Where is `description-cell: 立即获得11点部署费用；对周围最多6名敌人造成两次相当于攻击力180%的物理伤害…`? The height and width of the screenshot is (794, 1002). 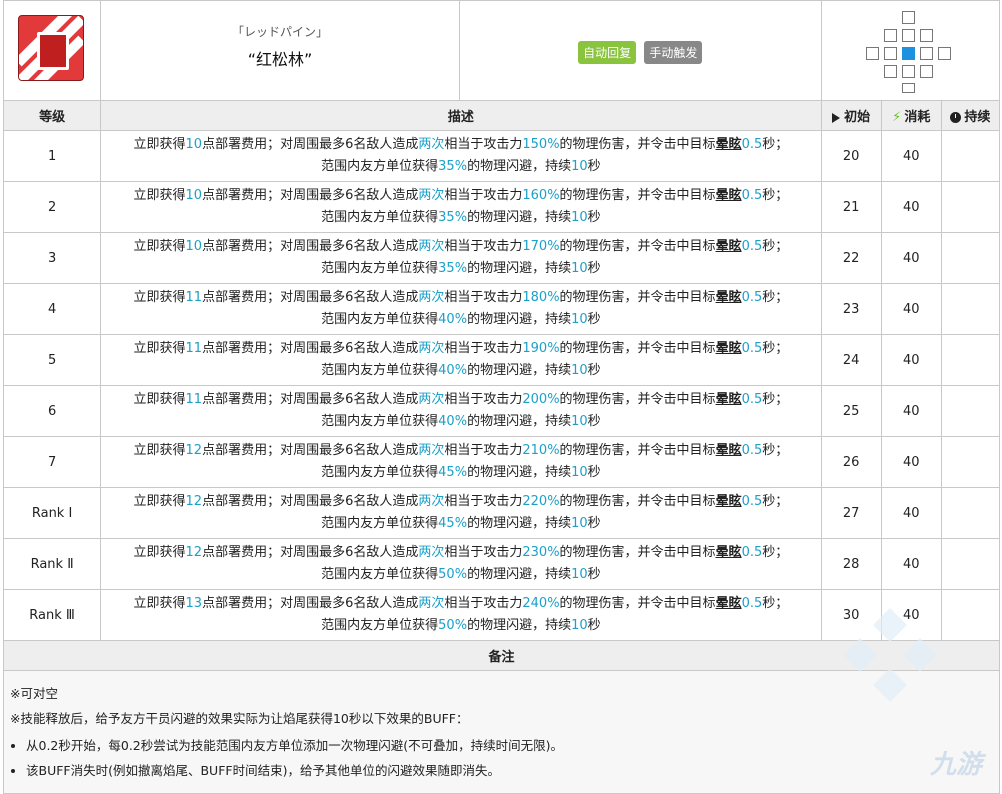 description-cell: 立即获得11点部署费用；对周围最多6名敌人造成两次相当于攻击力180%的物理伤害… is located at coordinates (461, 309).